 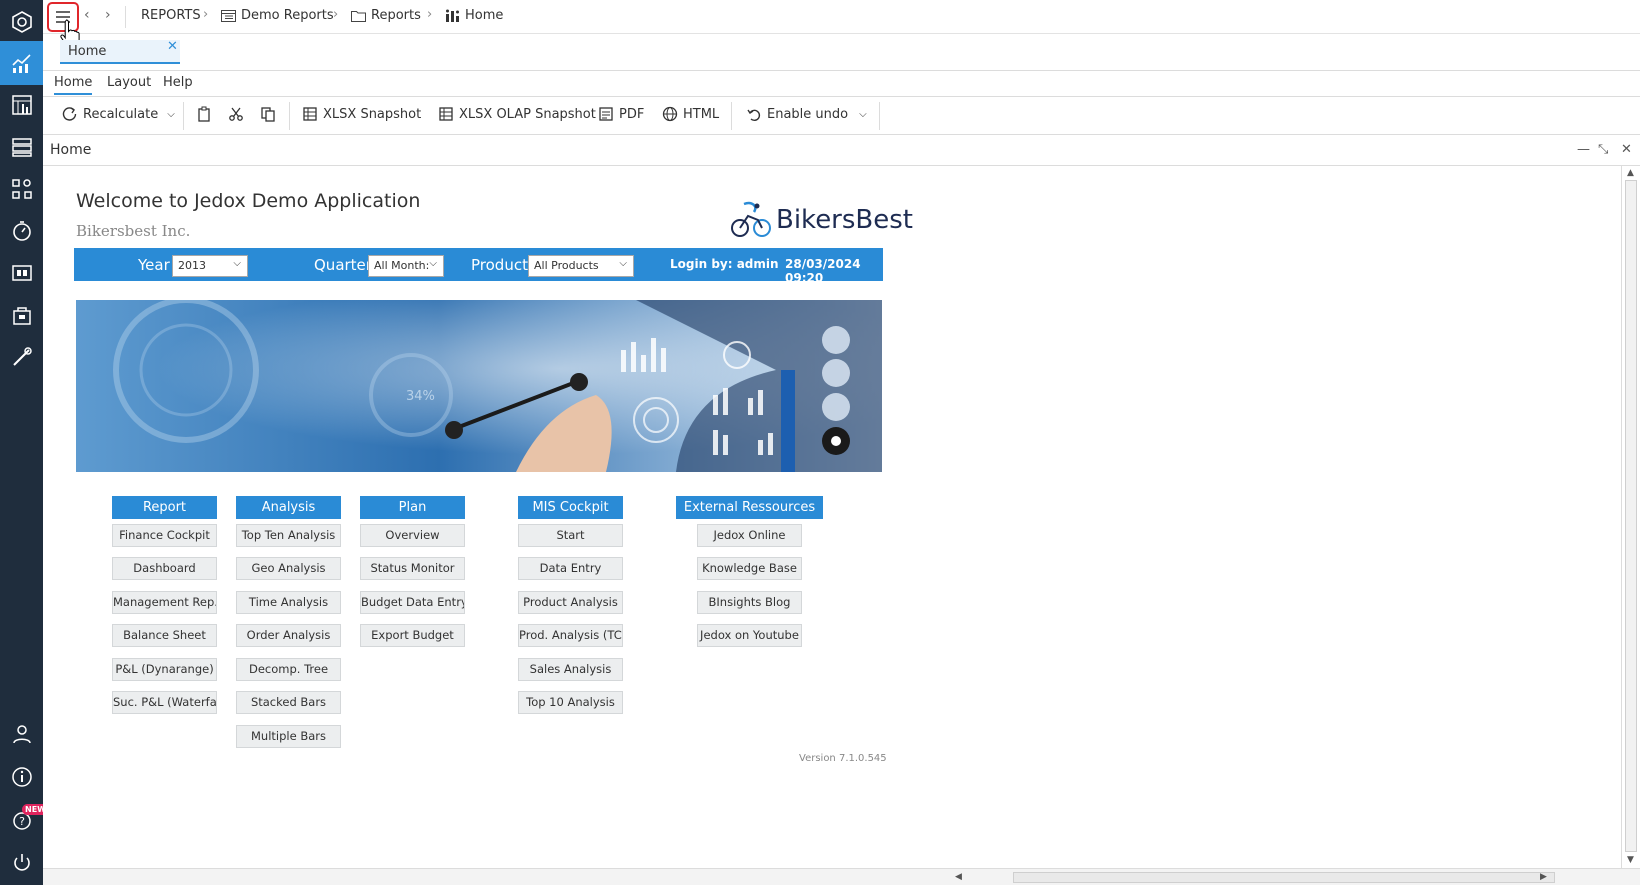 What do you see at coordinates (749, 568) in the screenshot?
I see `nav-link-button: Knowledge Base` at bounding box center [749, 568].